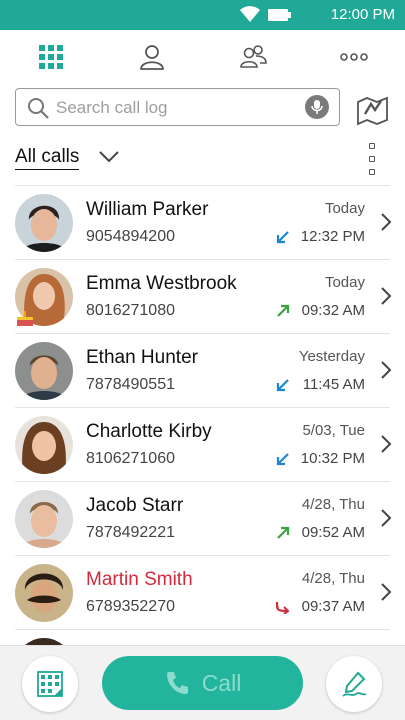 The height and width of the screenshot is (720, 405). I want to click on handwriting-button, so click(354, 684).